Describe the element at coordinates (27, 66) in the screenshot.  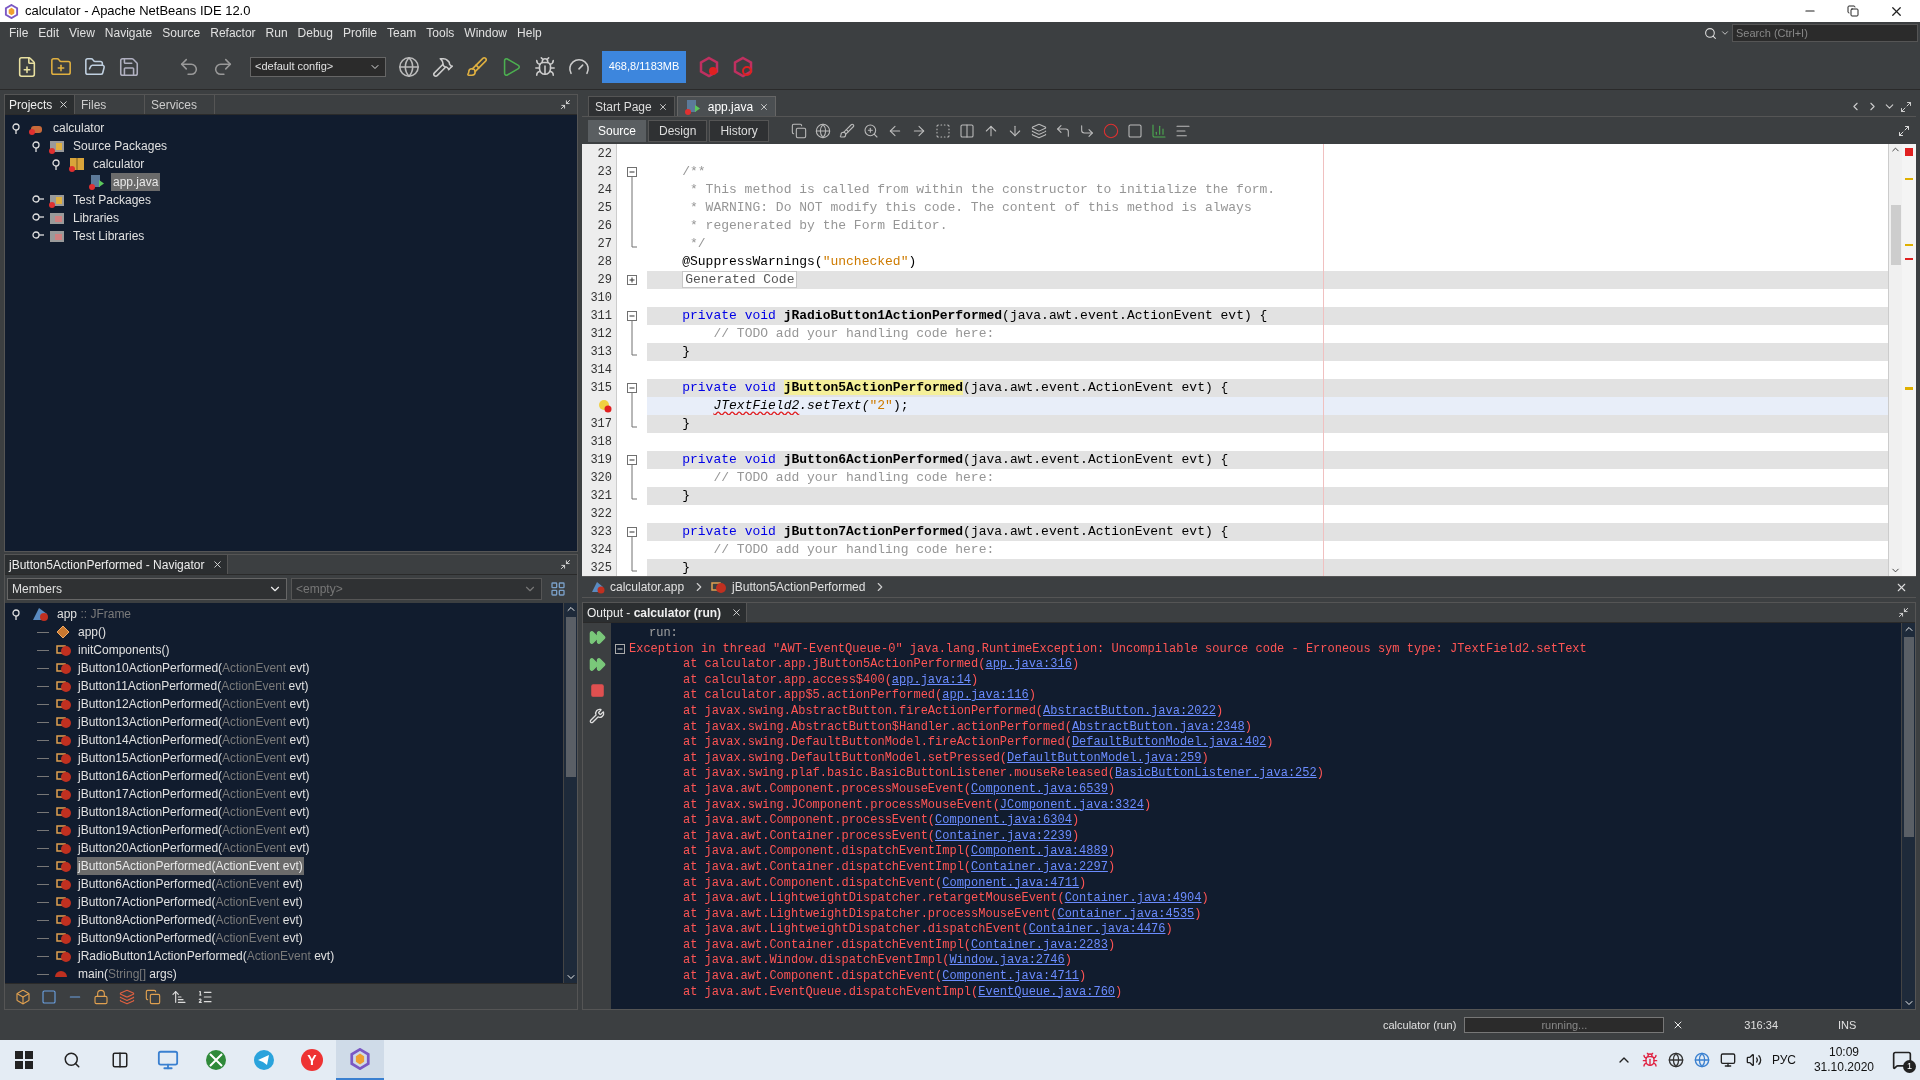
I see `new-file-icon` at that location.